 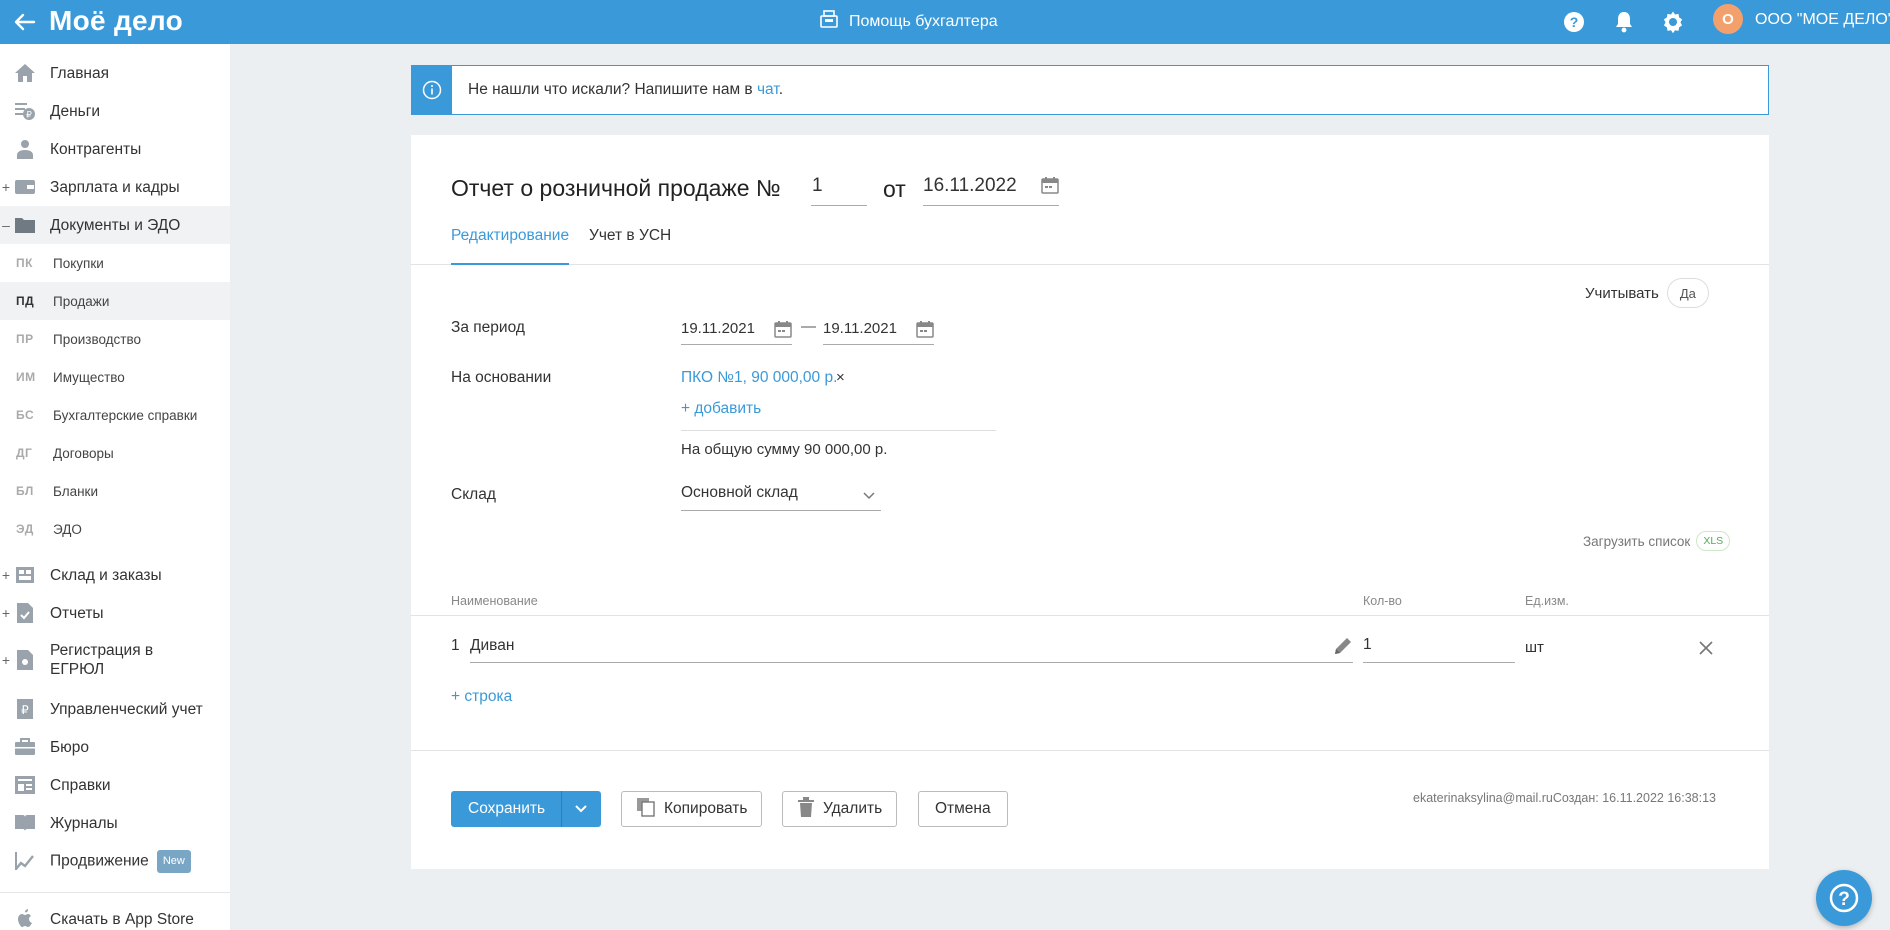 I want to click on sidebar-item-bureau: Бюро, so click(x=115, y=747).